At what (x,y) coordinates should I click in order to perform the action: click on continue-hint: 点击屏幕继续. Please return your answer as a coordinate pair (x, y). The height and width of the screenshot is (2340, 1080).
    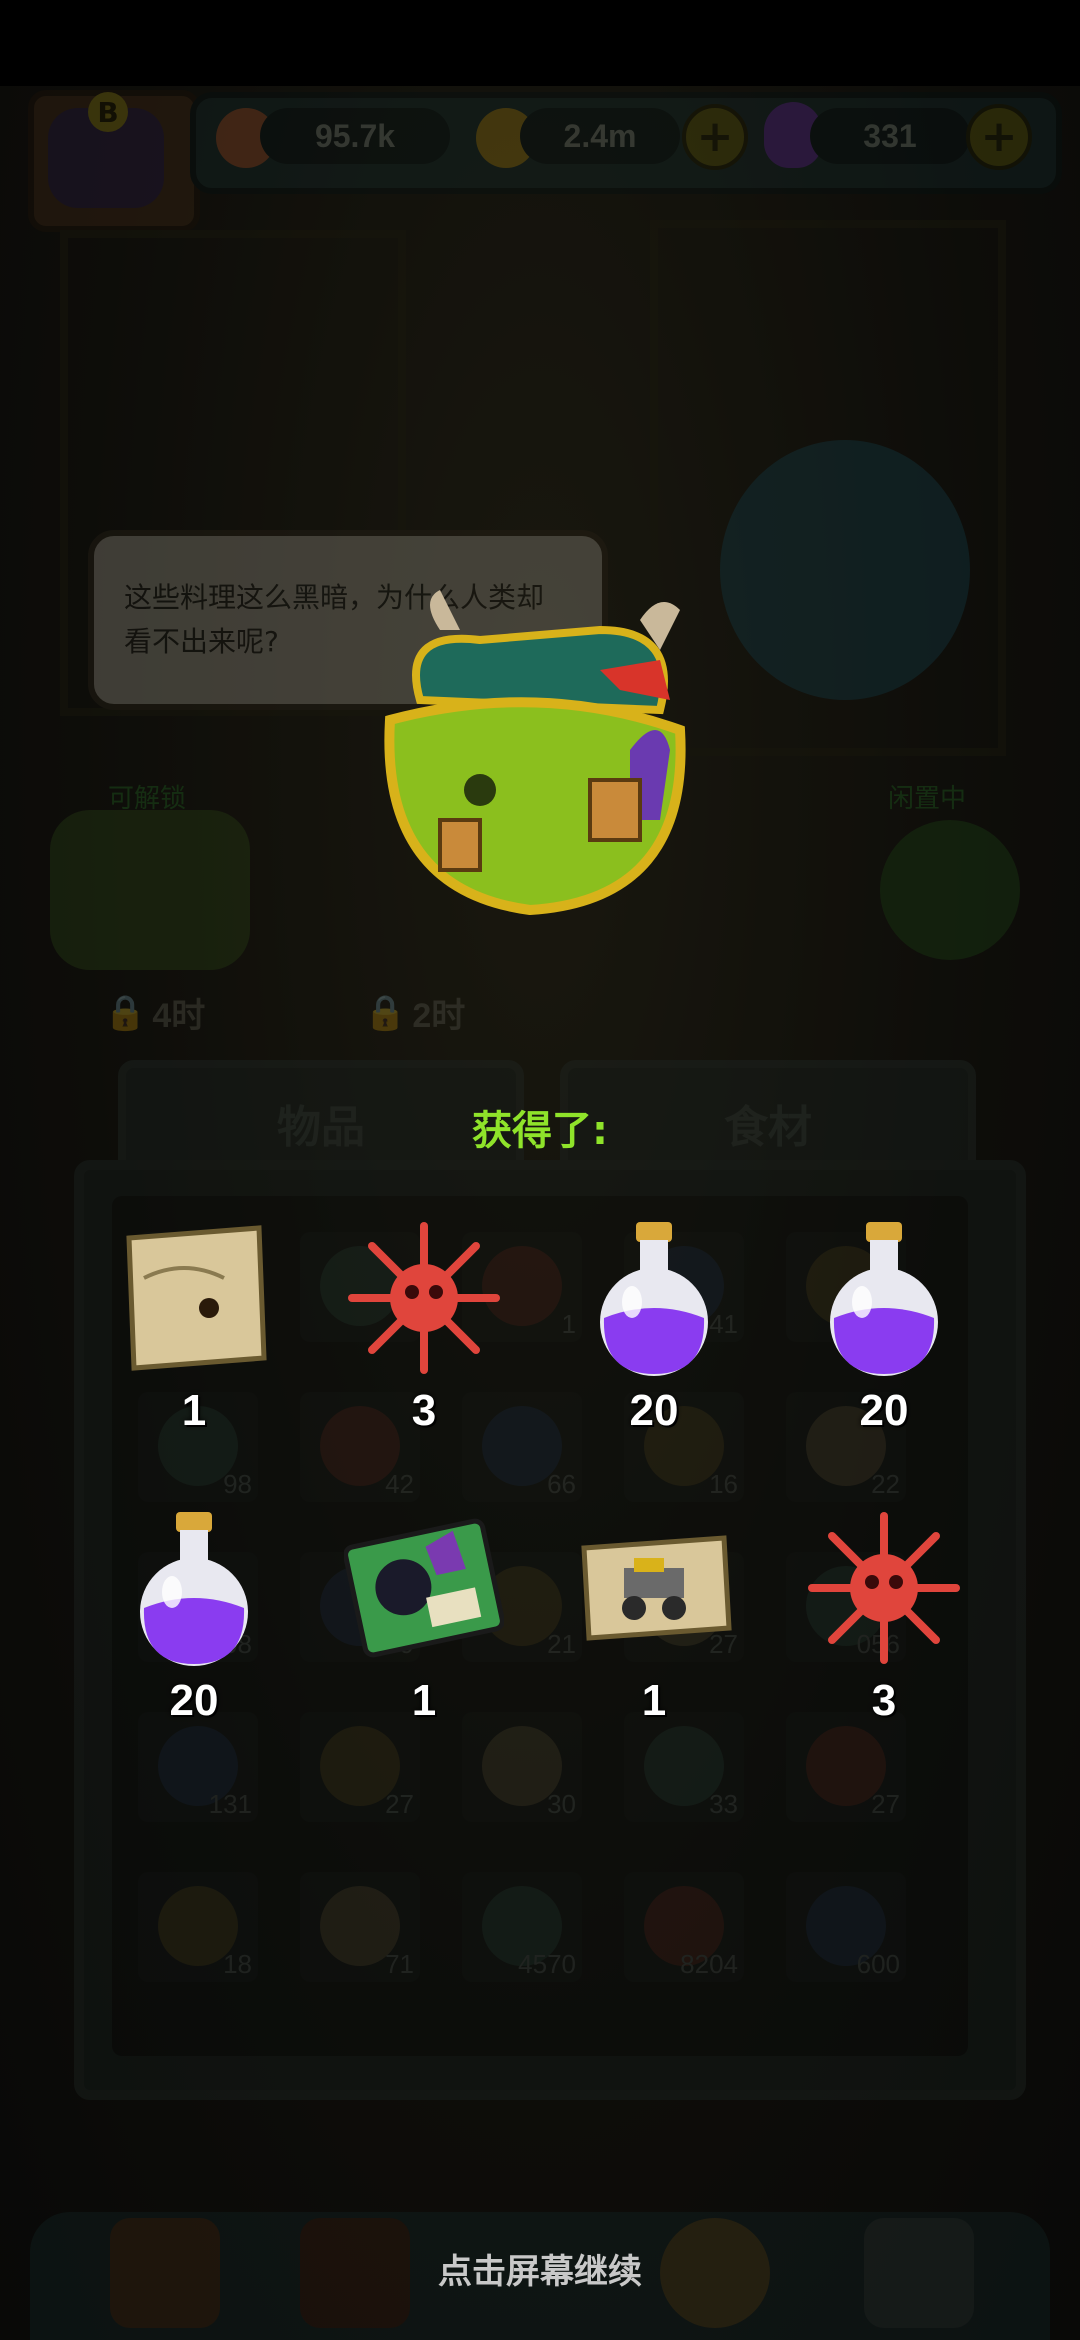
    Looking at the image, I should click on (540, 2272).